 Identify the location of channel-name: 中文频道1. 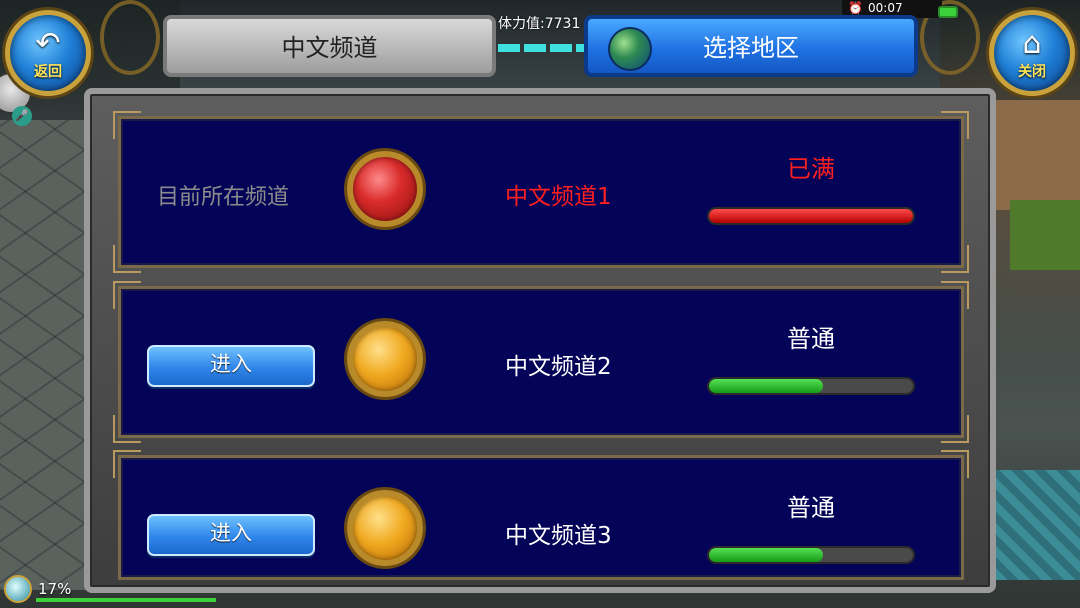
(558, 197).